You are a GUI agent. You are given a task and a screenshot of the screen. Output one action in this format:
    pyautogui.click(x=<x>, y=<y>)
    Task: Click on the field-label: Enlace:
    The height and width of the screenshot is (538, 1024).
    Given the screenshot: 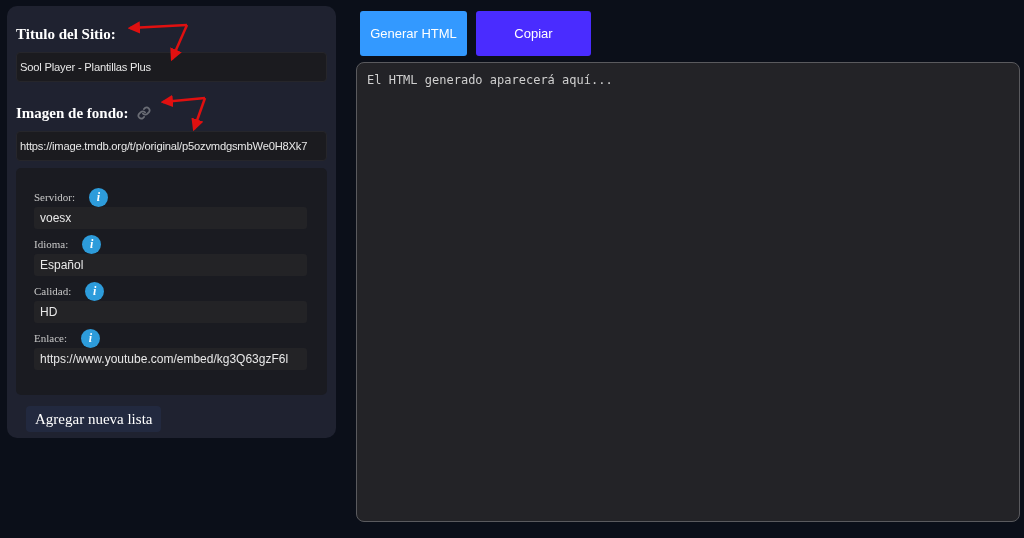 What is the action you would take?
    pyautogui.click(x=50, y=338)
    